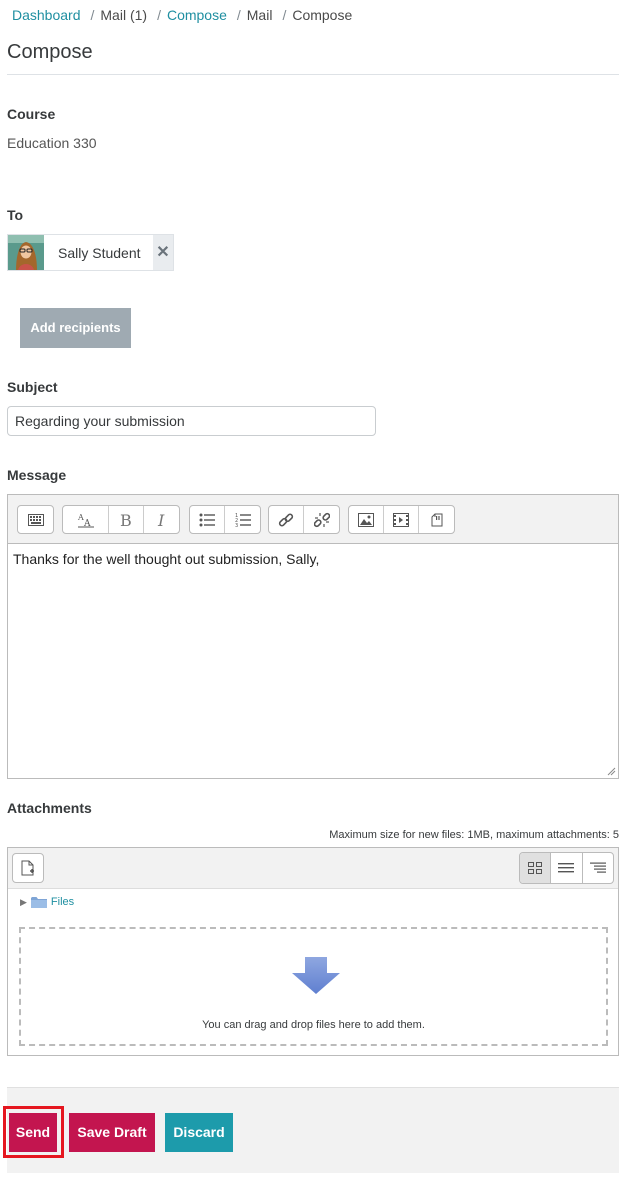 The width and height of the screenshot is (642, 1185). What do you see at coordinates (197, 15) in the screenshot?
I see `breadcrumb-compose-link: Compose` at bounding box center [197, 15].